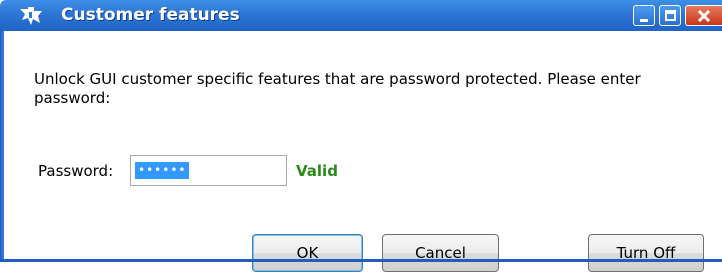 The height and width of the screenshot is (272, 722). I want to click on password-value: ••••••, so click(162, 170).